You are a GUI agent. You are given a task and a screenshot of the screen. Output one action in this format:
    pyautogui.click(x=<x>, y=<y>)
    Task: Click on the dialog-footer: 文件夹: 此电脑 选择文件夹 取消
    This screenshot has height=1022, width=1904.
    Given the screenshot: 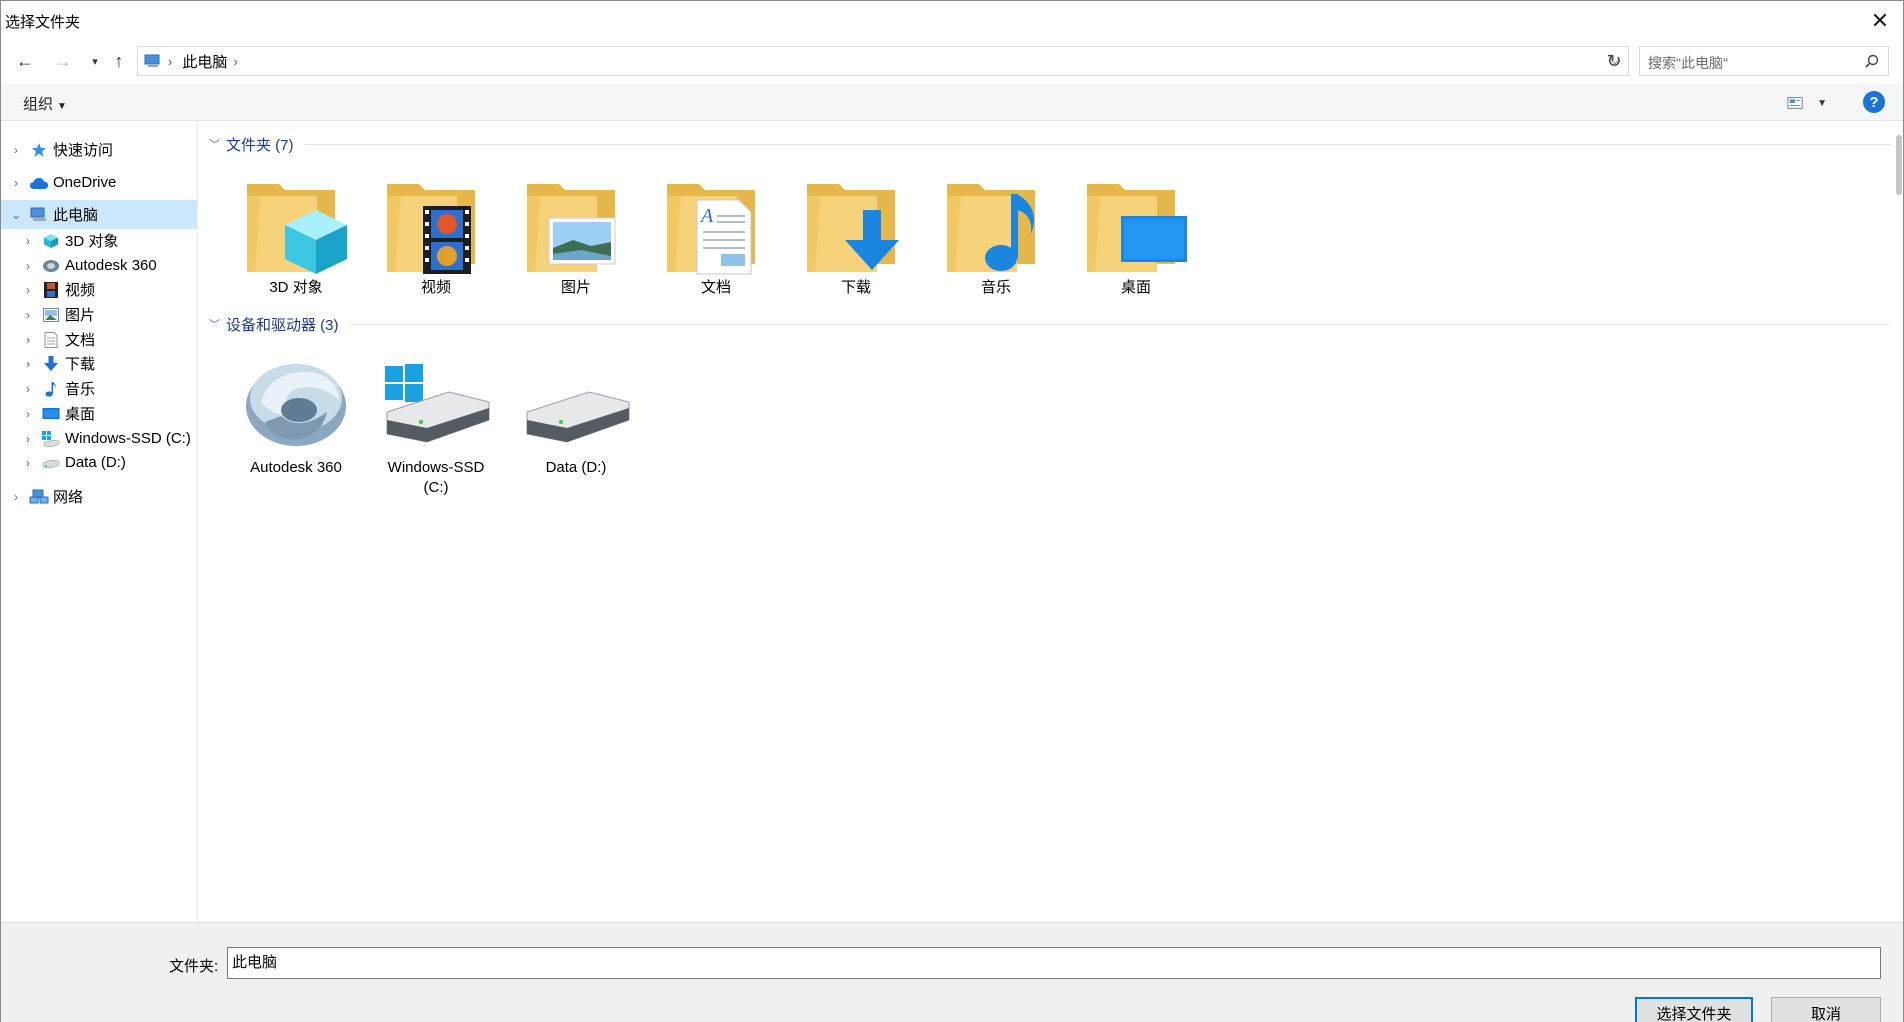 What is the action you would take?
    pyautogui.click(x=952, y=972)
    